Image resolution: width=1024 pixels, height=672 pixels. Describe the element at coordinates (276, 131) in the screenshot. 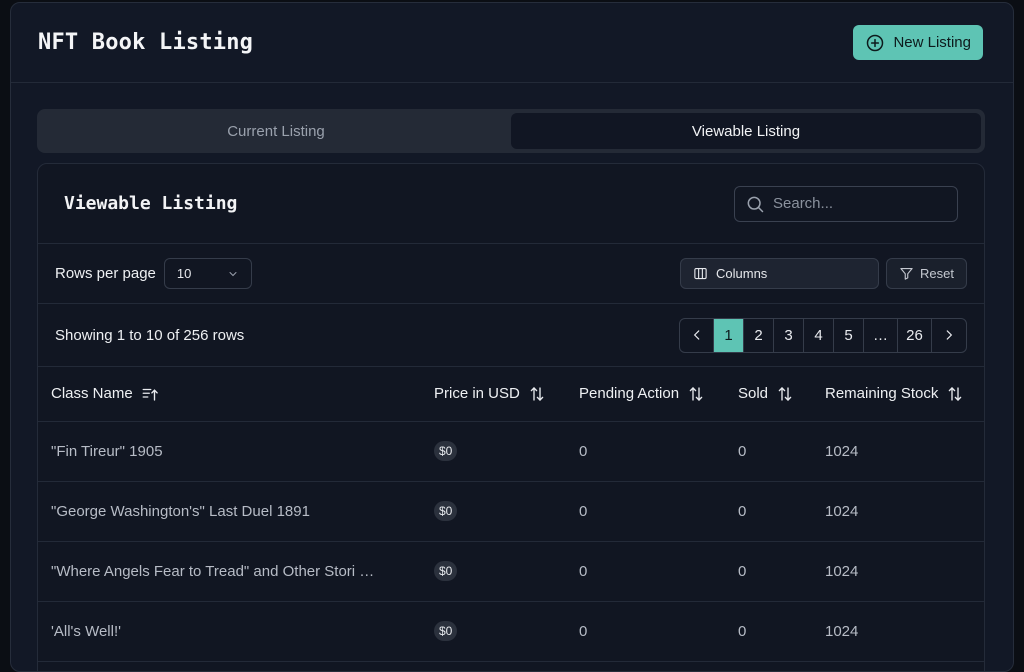

I see `tab-current-listing: Current Listing` at that location.